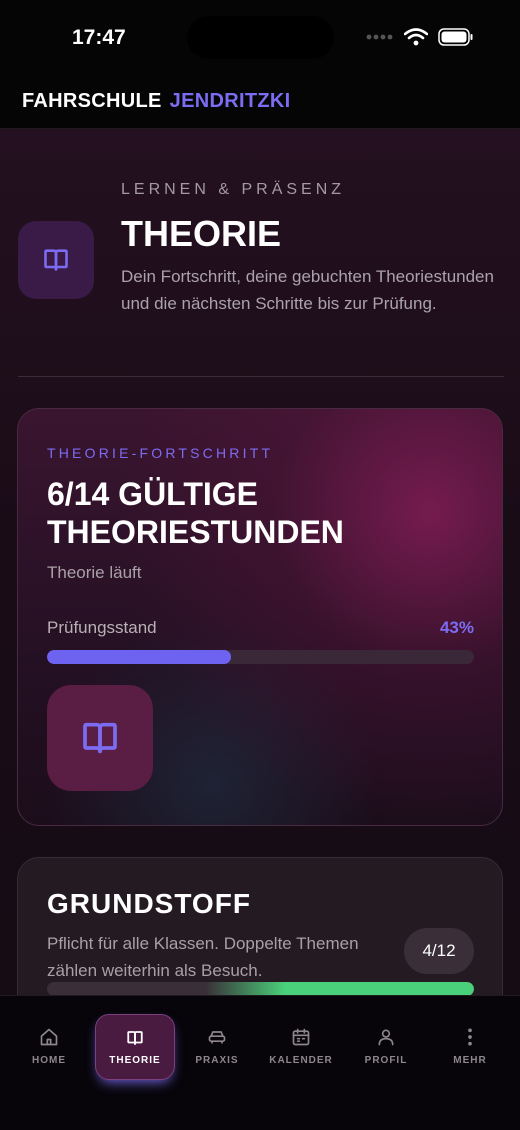  I want to click on grundstoff-progress-bar, so click(260, 988).